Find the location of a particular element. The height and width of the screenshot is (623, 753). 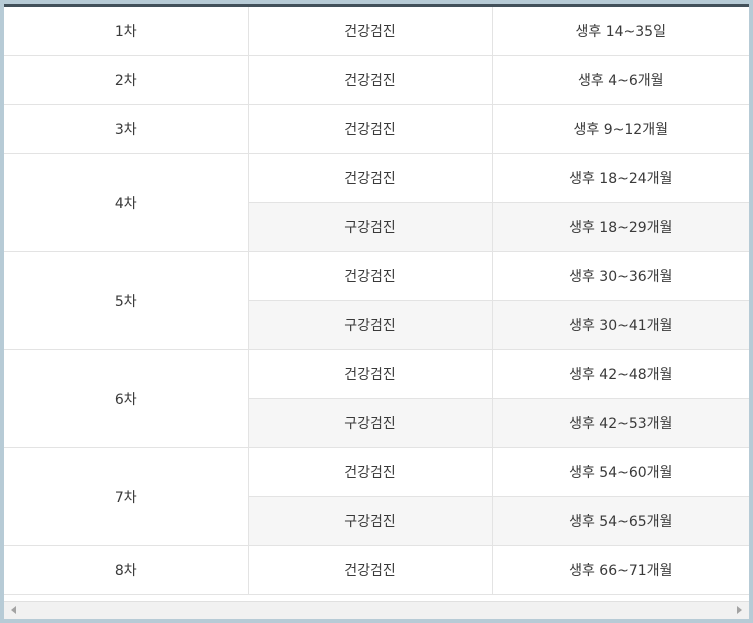

round-cell: 2차 is located at coordinates (126, 80).